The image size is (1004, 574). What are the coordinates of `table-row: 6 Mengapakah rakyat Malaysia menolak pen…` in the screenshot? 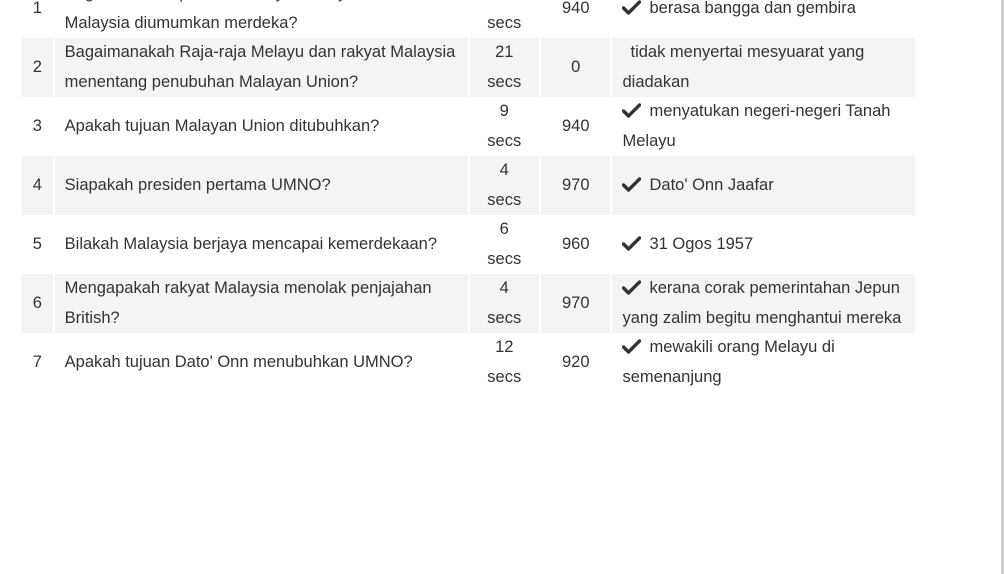 It's located at (468, 303).